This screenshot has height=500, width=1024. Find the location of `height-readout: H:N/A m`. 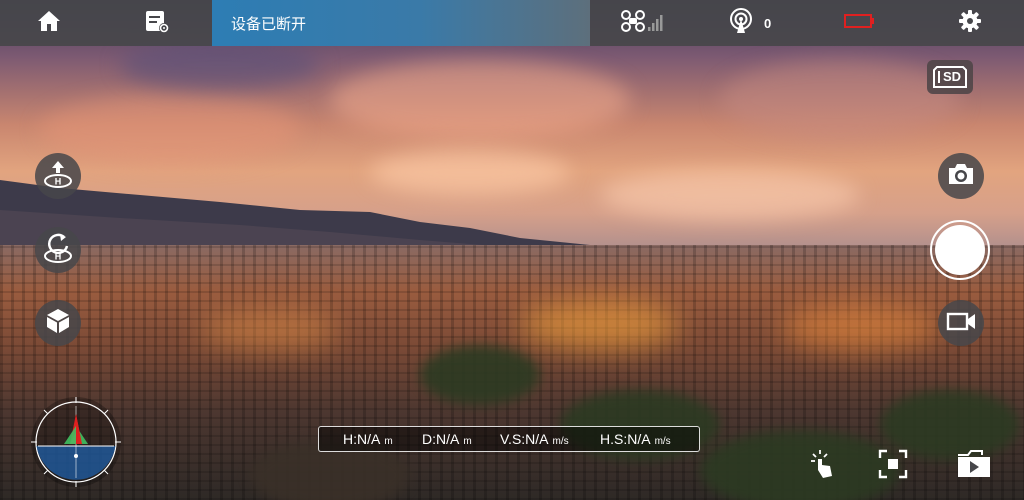

height-readout: H:N/A m is located at coordinates (368, 439).